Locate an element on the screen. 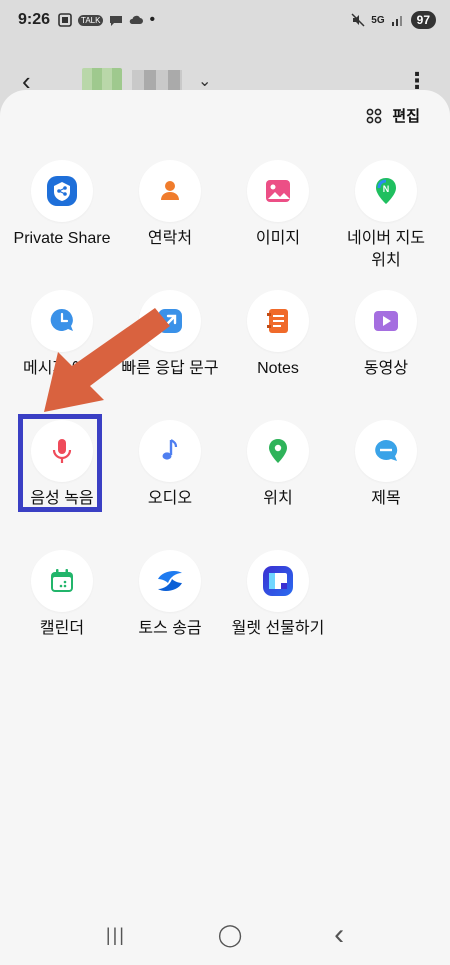 The image size is (450, 965). mute-icon is located at coordinates (358, 20).